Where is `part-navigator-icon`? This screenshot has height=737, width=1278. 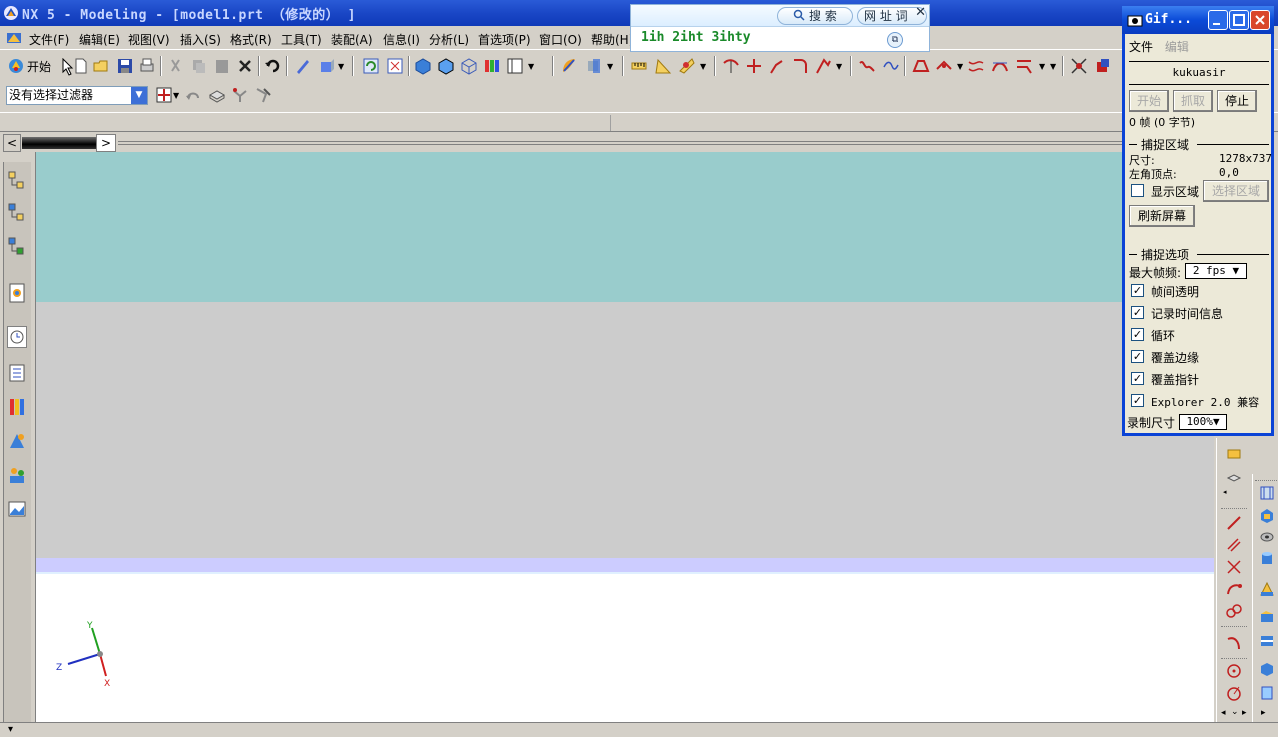 part-navigator-icon is located at coordinates (17, 247).